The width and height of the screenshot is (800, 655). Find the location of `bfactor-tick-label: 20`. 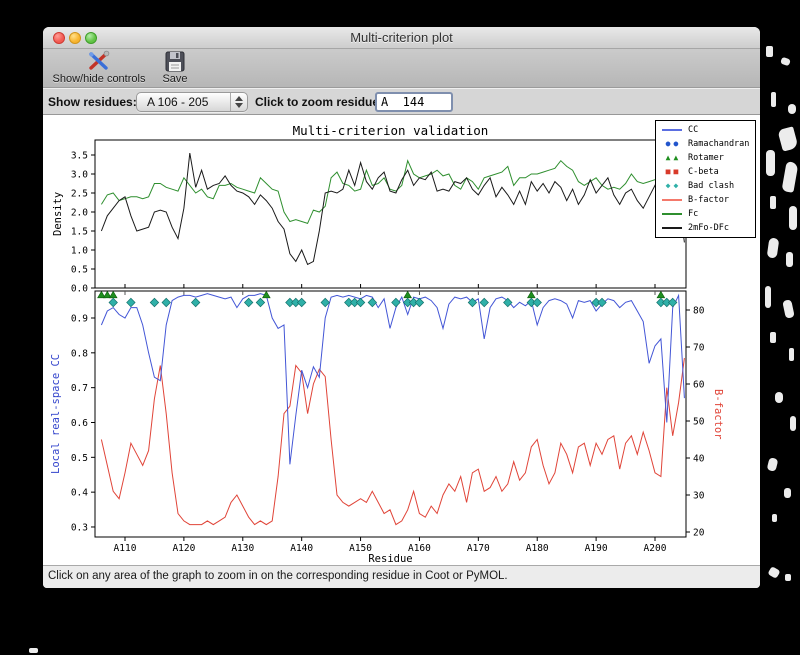

bfactor-tick-label: 20 is located at coordinates (699, 533).